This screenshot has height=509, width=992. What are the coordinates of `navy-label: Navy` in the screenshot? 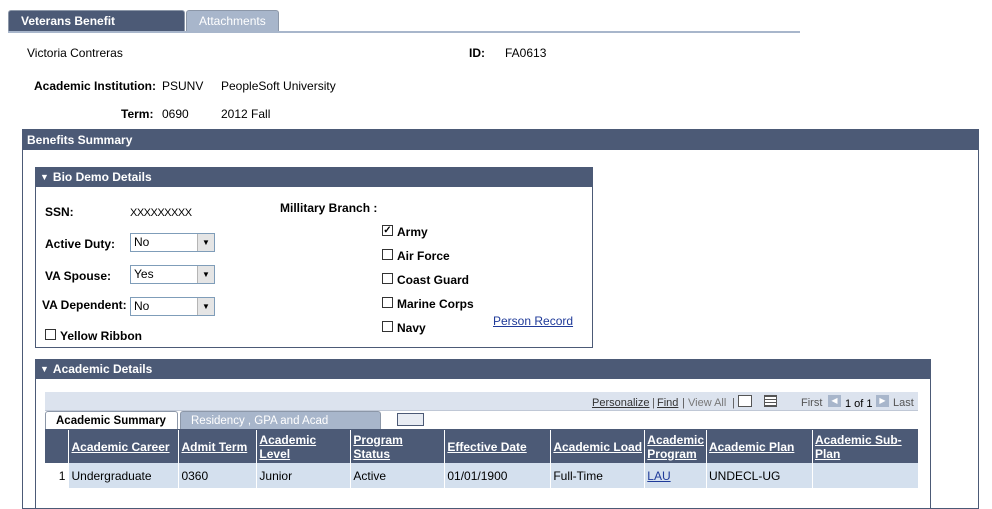 It's located at (411, 328).